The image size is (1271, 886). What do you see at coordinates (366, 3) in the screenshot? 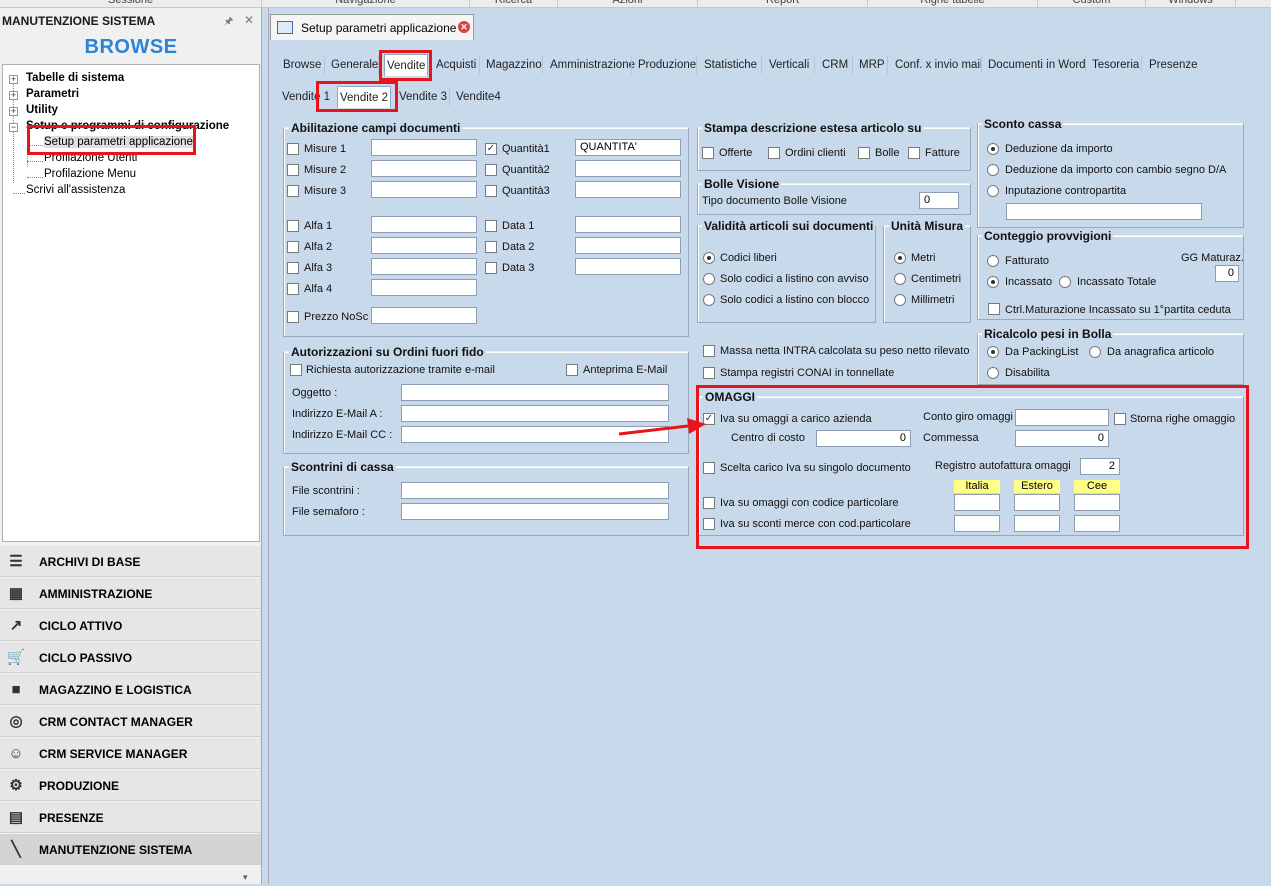
I see `menu-navigazione: Navigazione` at bounding box center [366, 3].